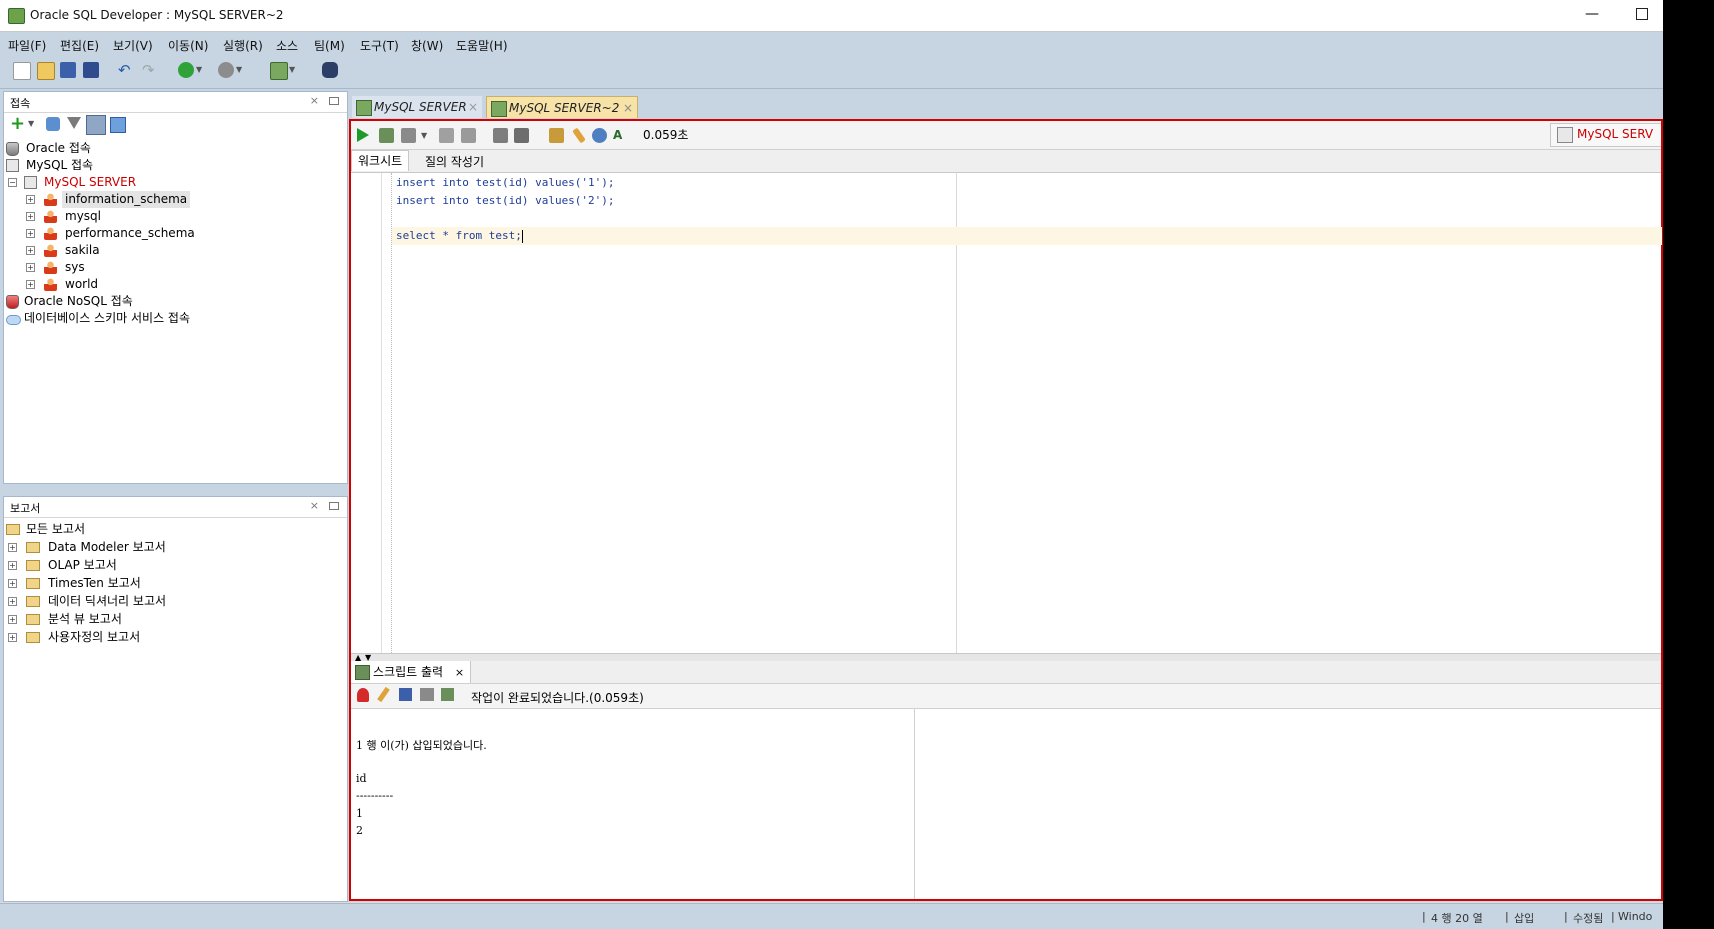  I want to click on tree-item-label: MySQL SERVER, so click(90, 182).